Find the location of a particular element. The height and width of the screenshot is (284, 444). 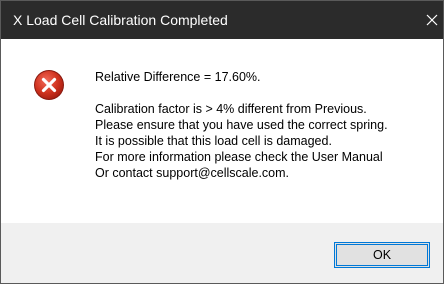

close-icon is located at coordinates (432, 20).